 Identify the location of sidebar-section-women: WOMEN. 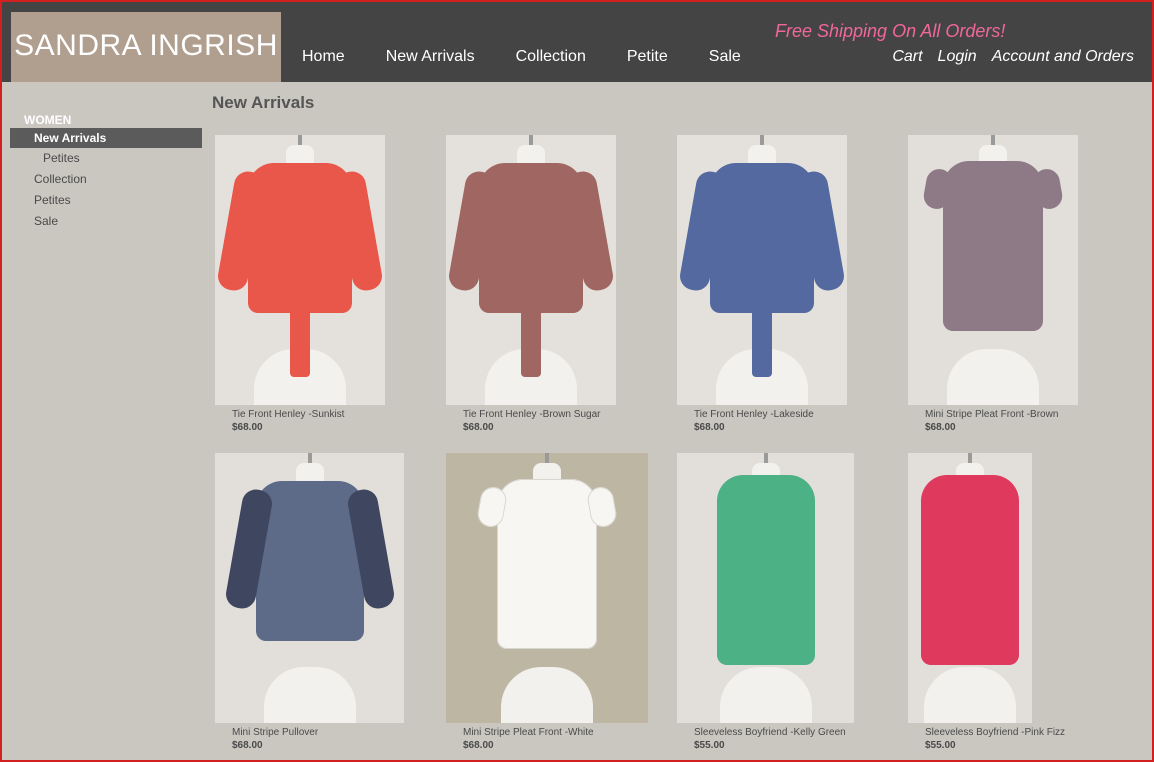
(48, 120).